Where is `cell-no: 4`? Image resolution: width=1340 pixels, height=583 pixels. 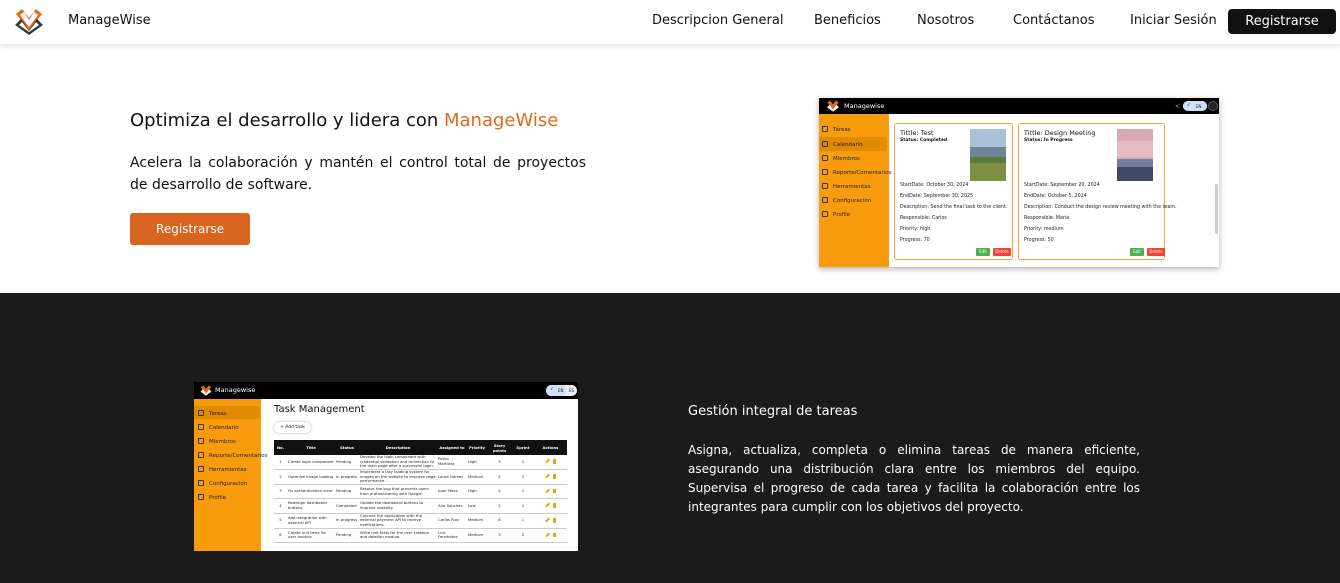 cell-no: 4 is located at coordinates (280, 506).